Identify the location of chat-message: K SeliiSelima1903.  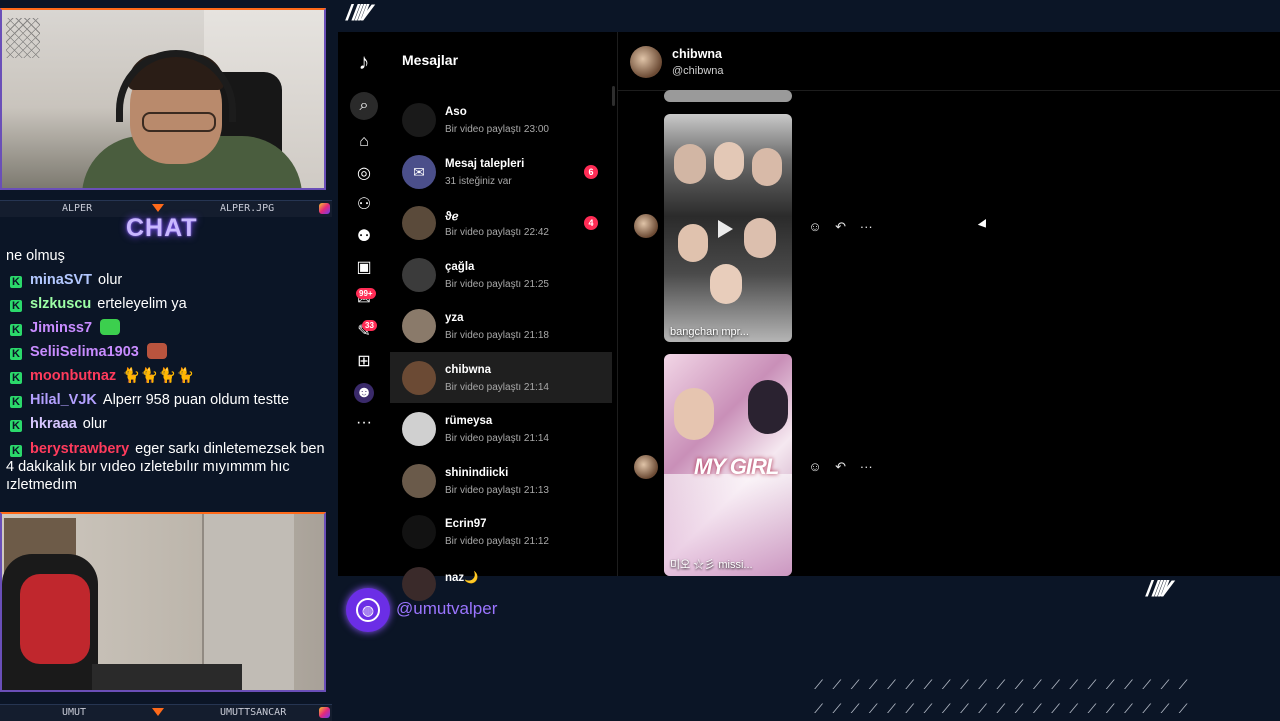
(167, 352).